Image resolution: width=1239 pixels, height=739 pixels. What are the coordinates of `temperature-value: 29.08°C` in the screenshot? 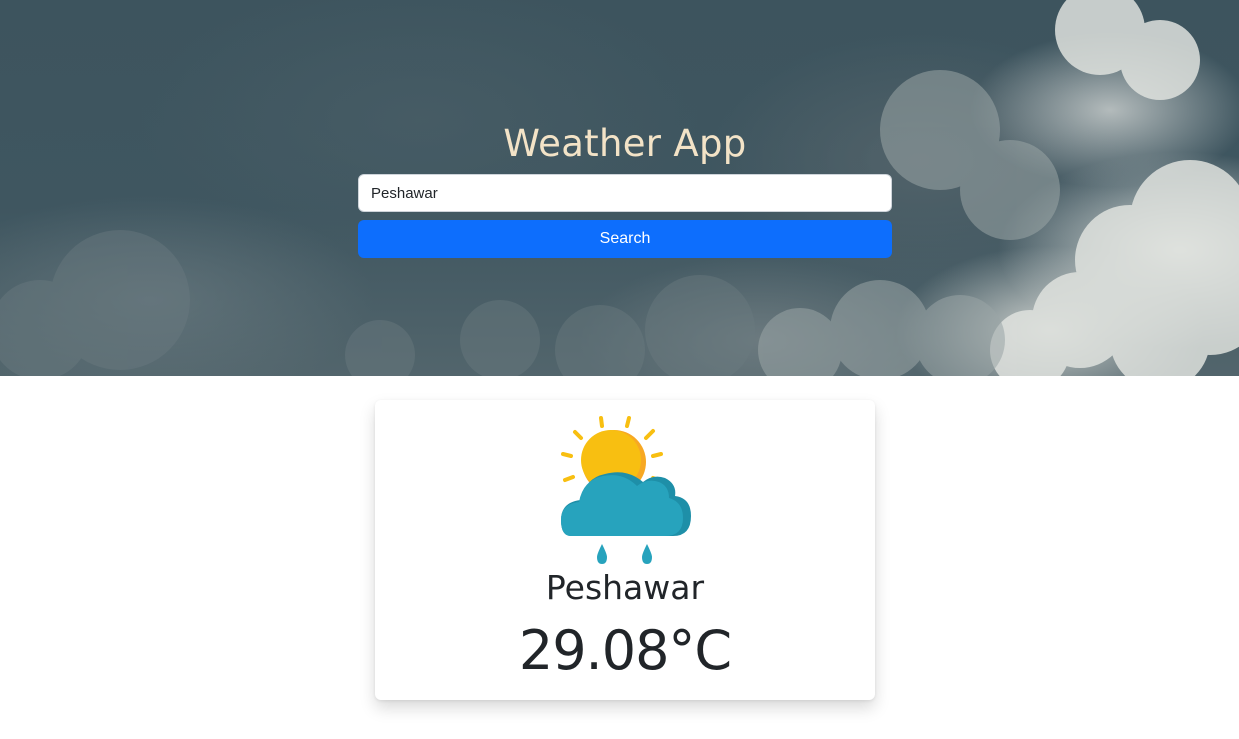 It's located at (625, 650).